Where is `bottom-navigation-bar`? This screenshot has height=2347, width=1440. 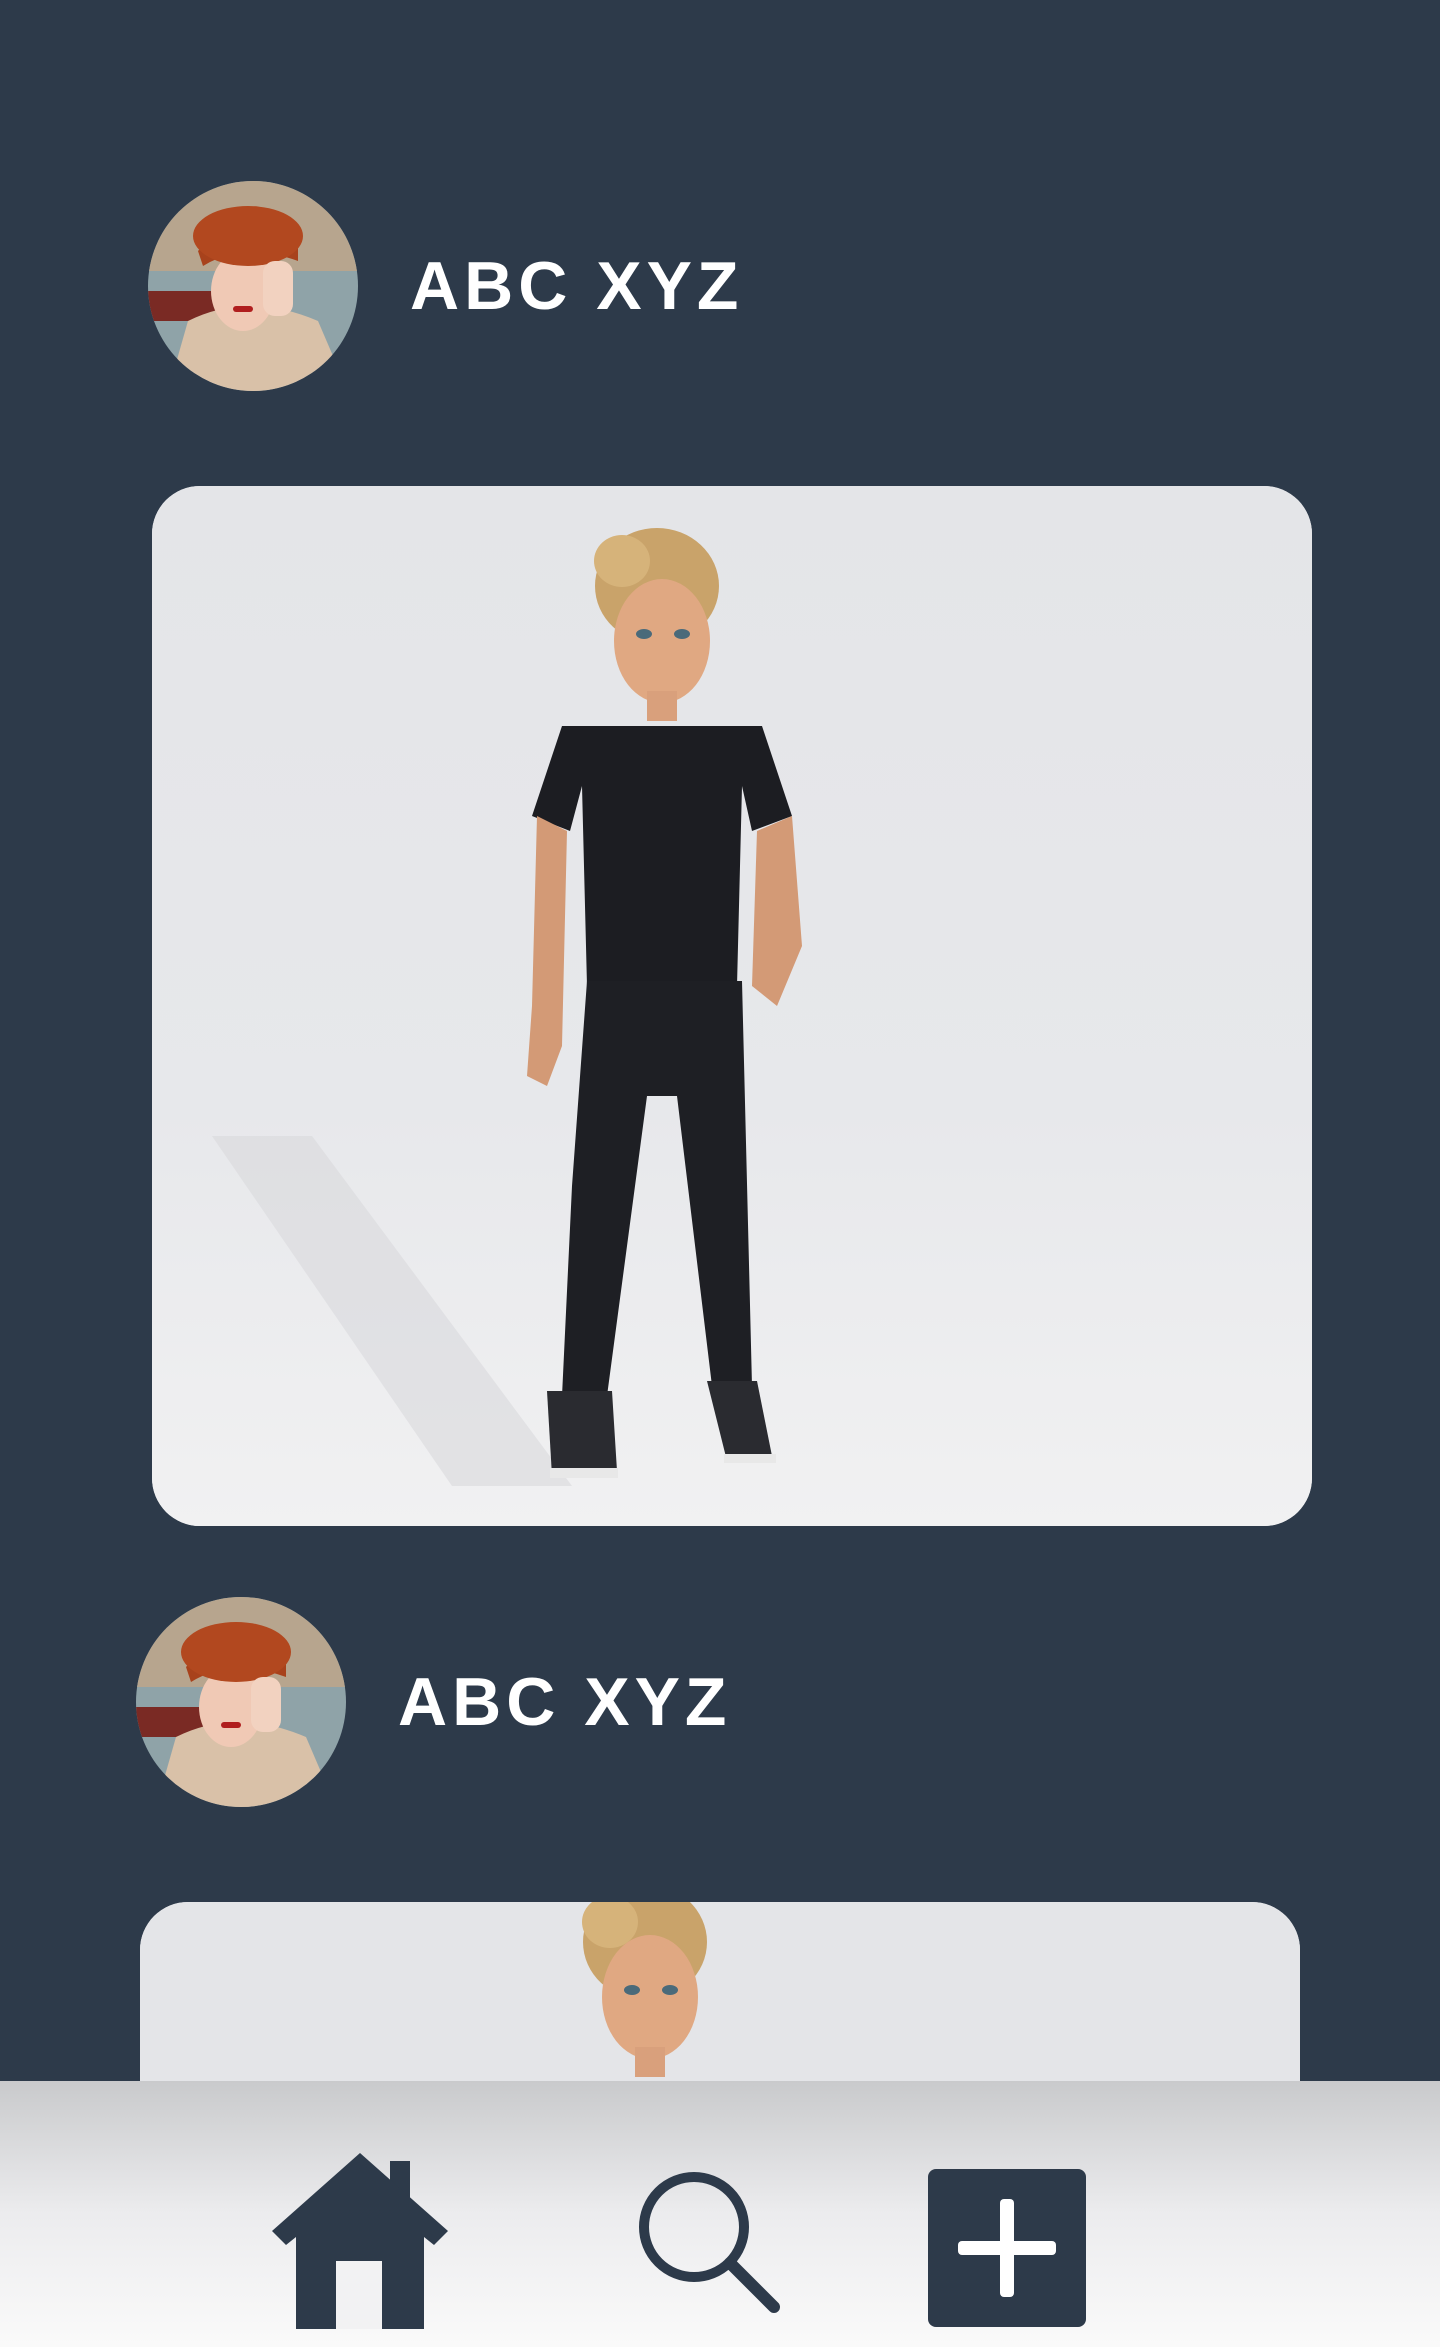 bottom-navigation-bar is located at coordinates (720, 2214).